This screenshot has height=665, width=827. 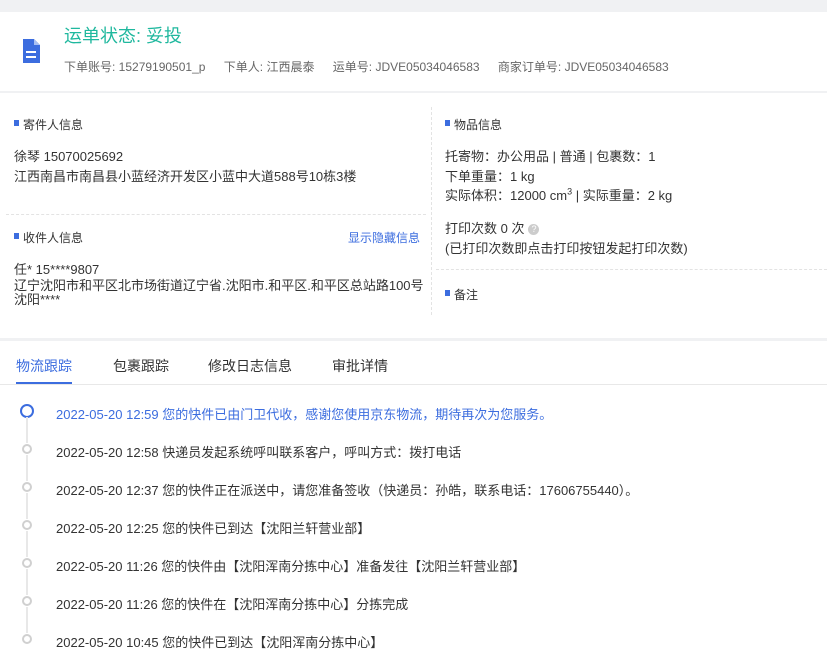 What do you see at coordinates (622, 195) in the screenshot?
I see `actual-weight: | 实际重量：2 kg` at bounding box center [622, 195].